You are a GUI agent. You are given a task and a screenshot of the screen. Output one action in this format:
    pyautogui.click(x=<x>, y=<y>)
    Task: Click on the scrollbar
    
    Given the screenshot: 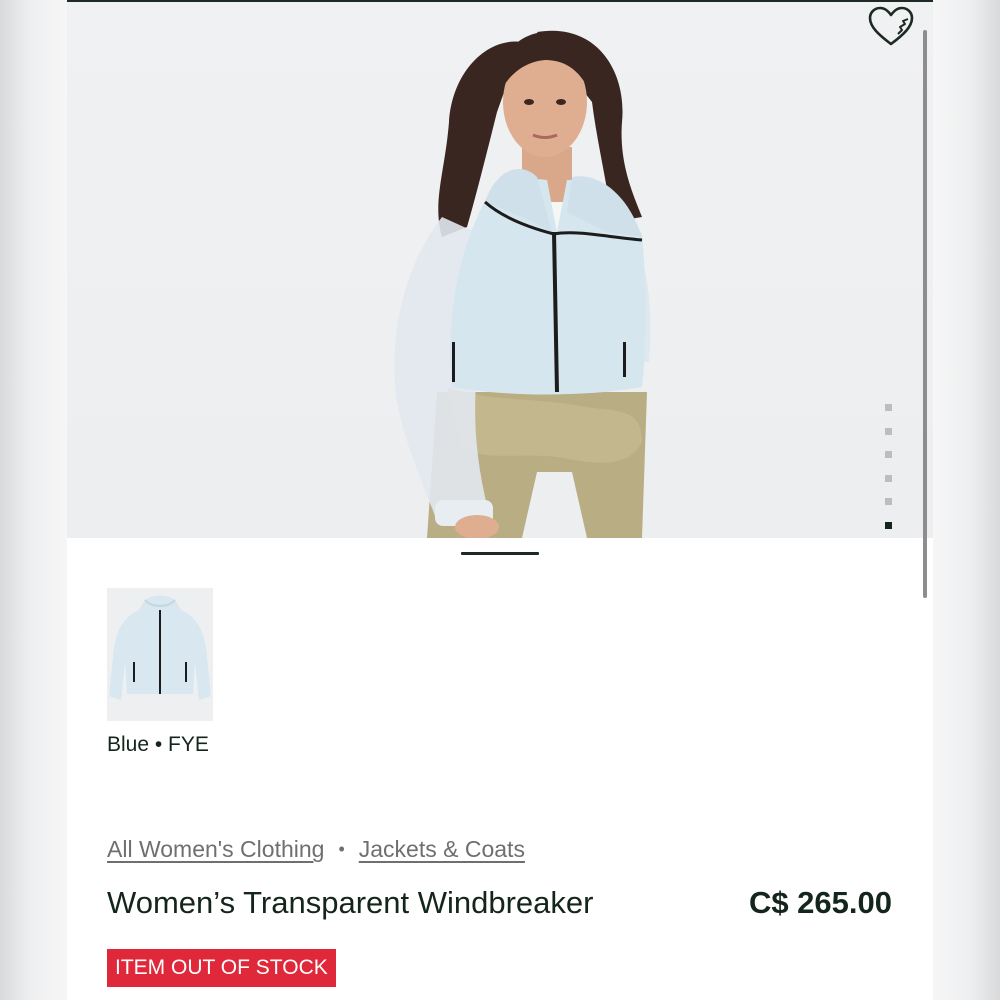 What is the action you would take?
    pyautogui.click(x=925, y=314)
    